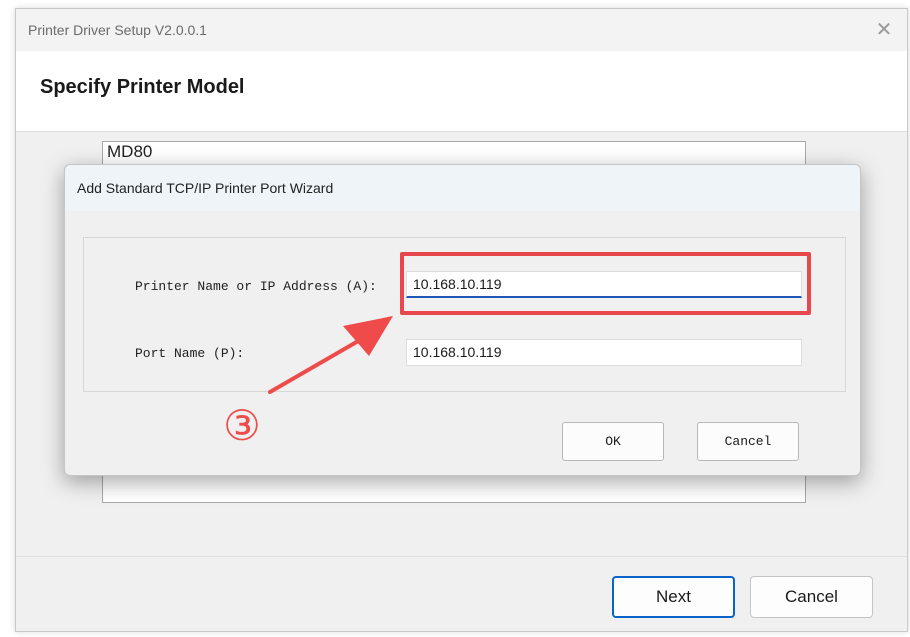  Describe the element at coordinates (242, 425) in the screenshot. I see `step-number-annotation: ③` at that location.